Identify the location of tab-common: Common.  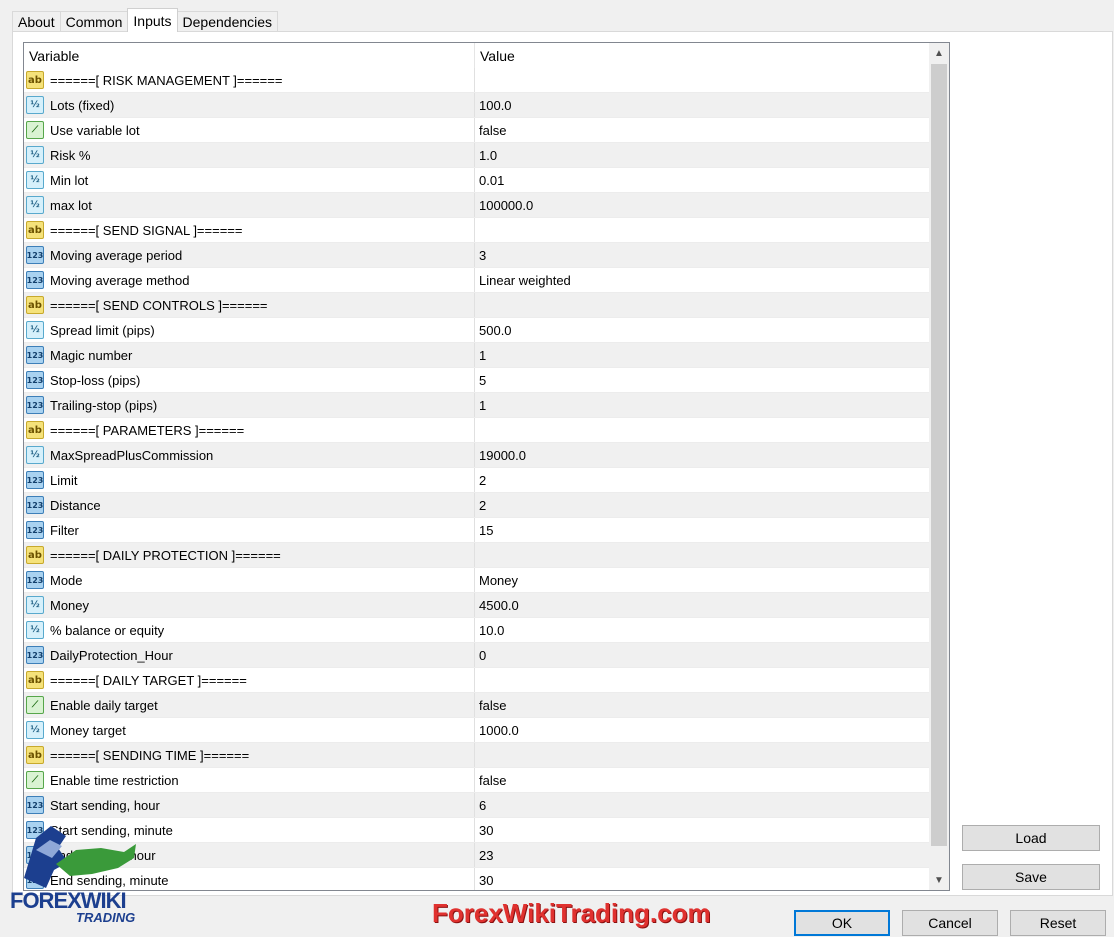
(94, 21).